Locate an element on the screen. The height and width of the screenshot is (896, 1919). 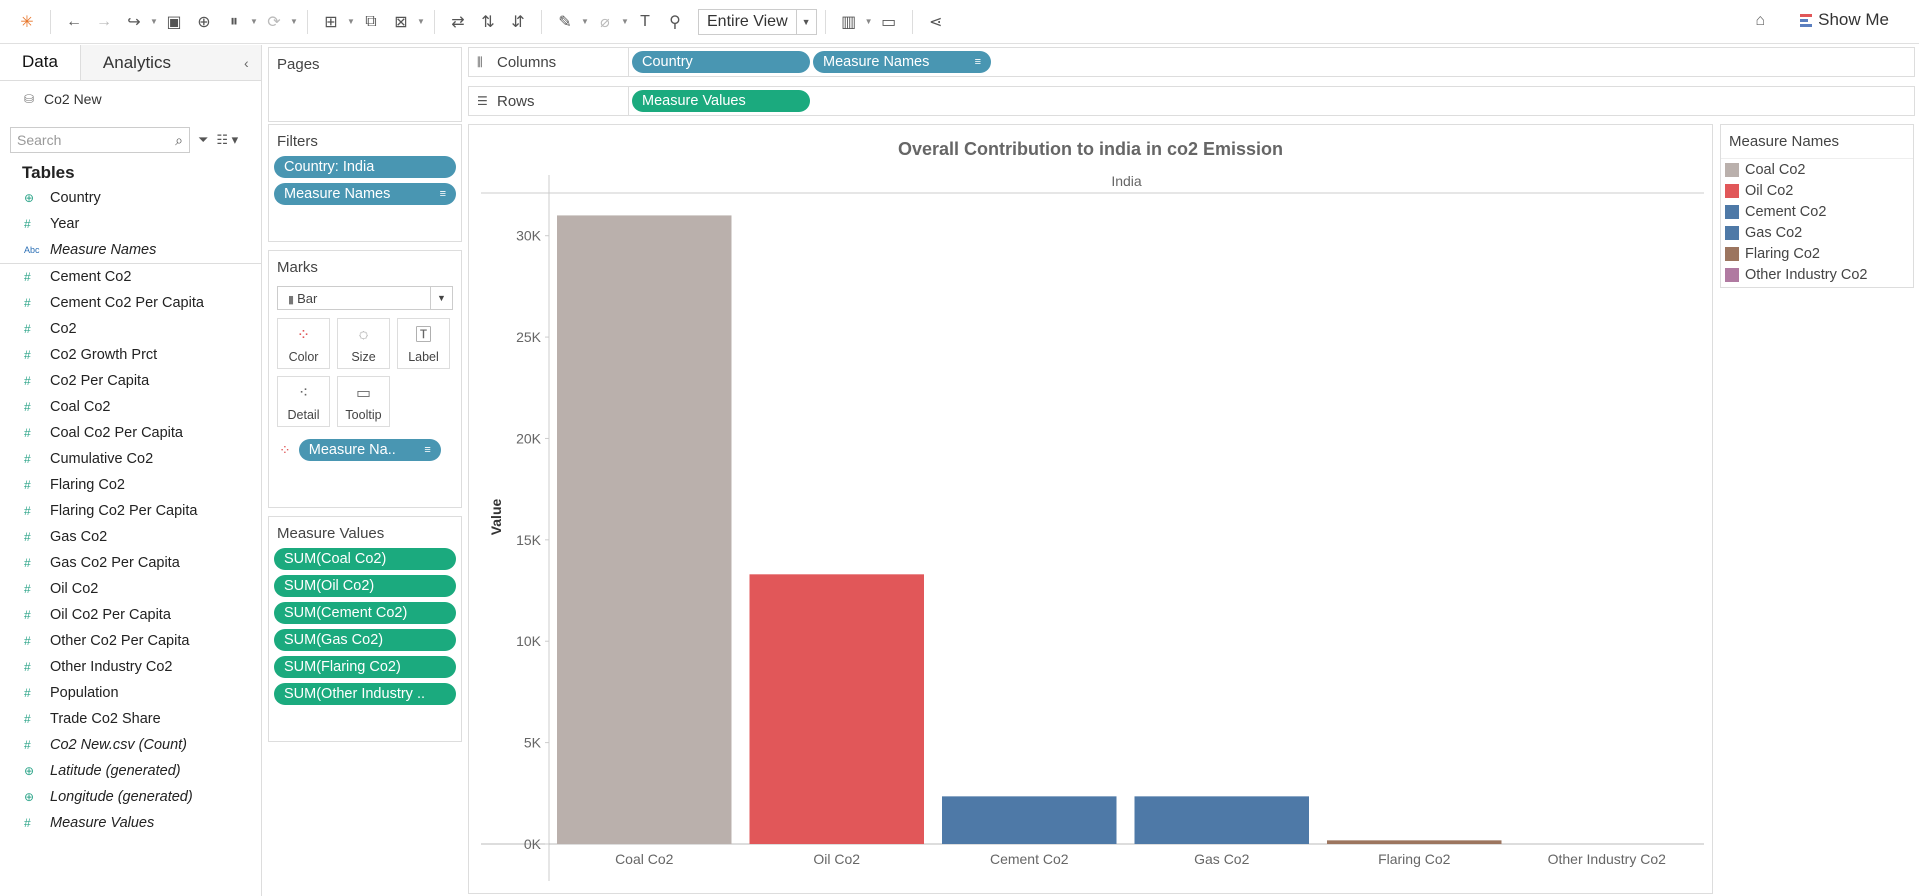
measure-value-pill: SUM(Coal Co2) is located at coordinates (365, 559).